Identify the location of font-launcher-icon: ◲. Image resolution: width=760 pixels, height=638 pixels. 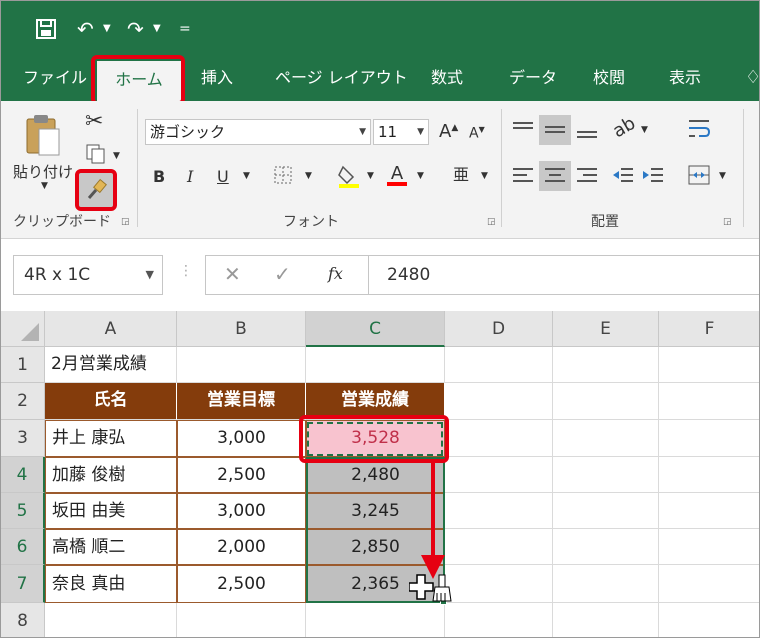
(491, 222).